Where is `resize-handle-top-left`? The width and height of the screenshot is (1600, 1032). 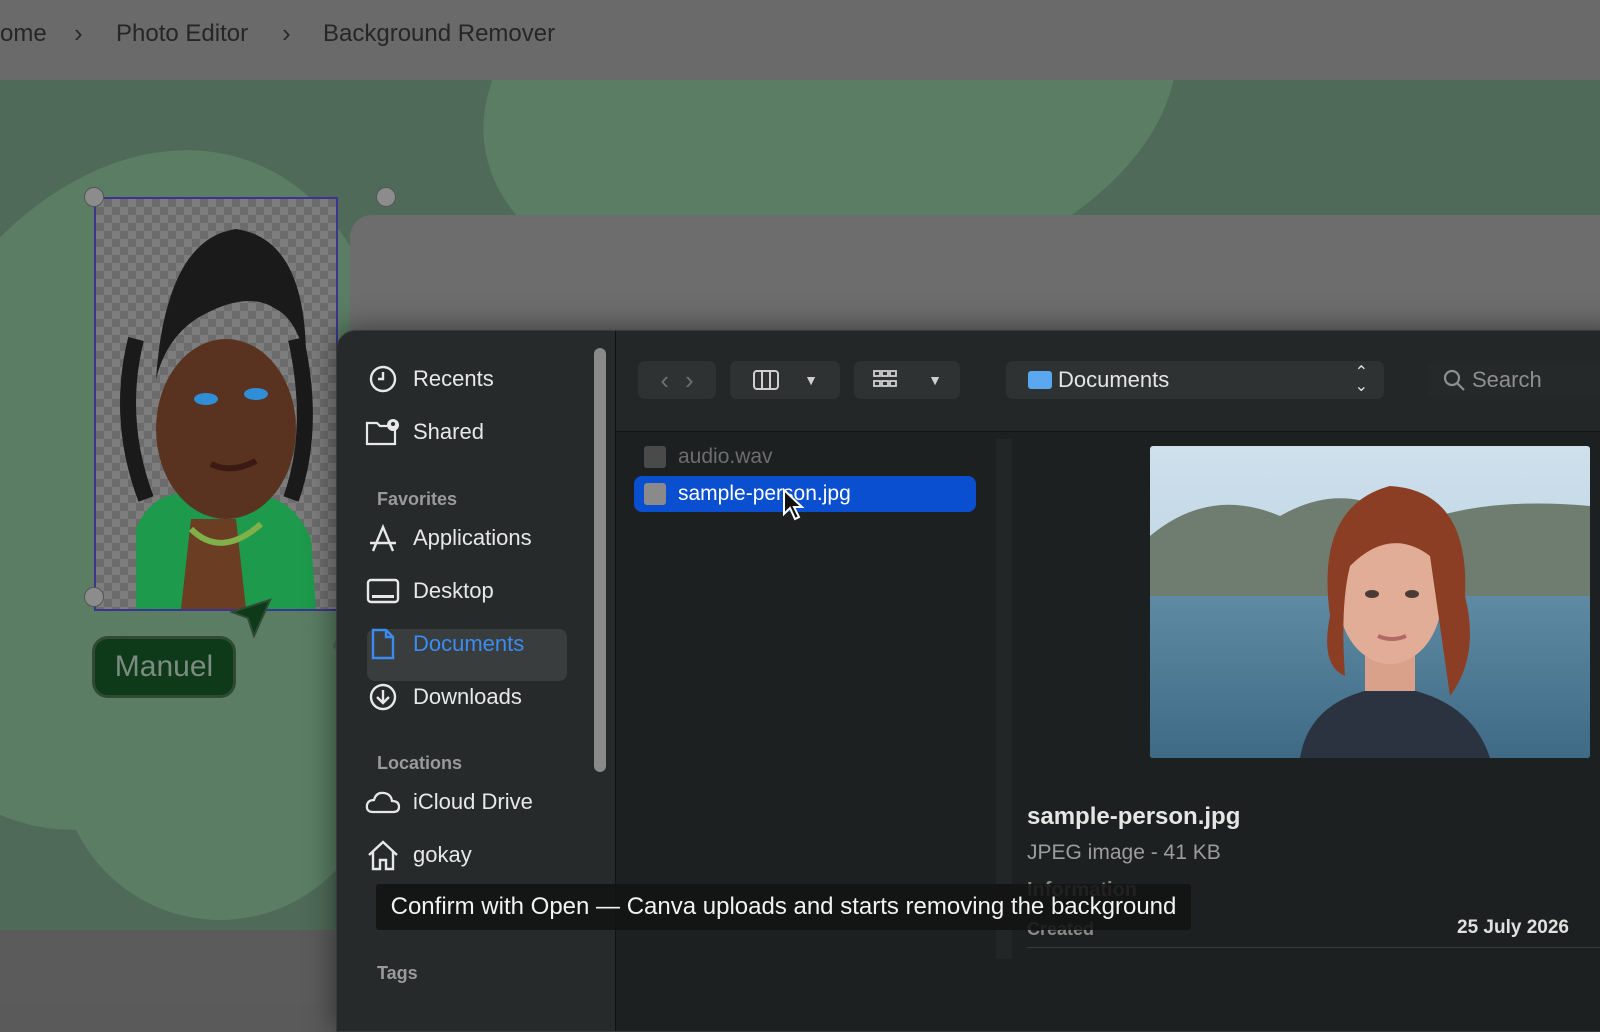 resize-handle-top-left is located at coordinates (94, 197).